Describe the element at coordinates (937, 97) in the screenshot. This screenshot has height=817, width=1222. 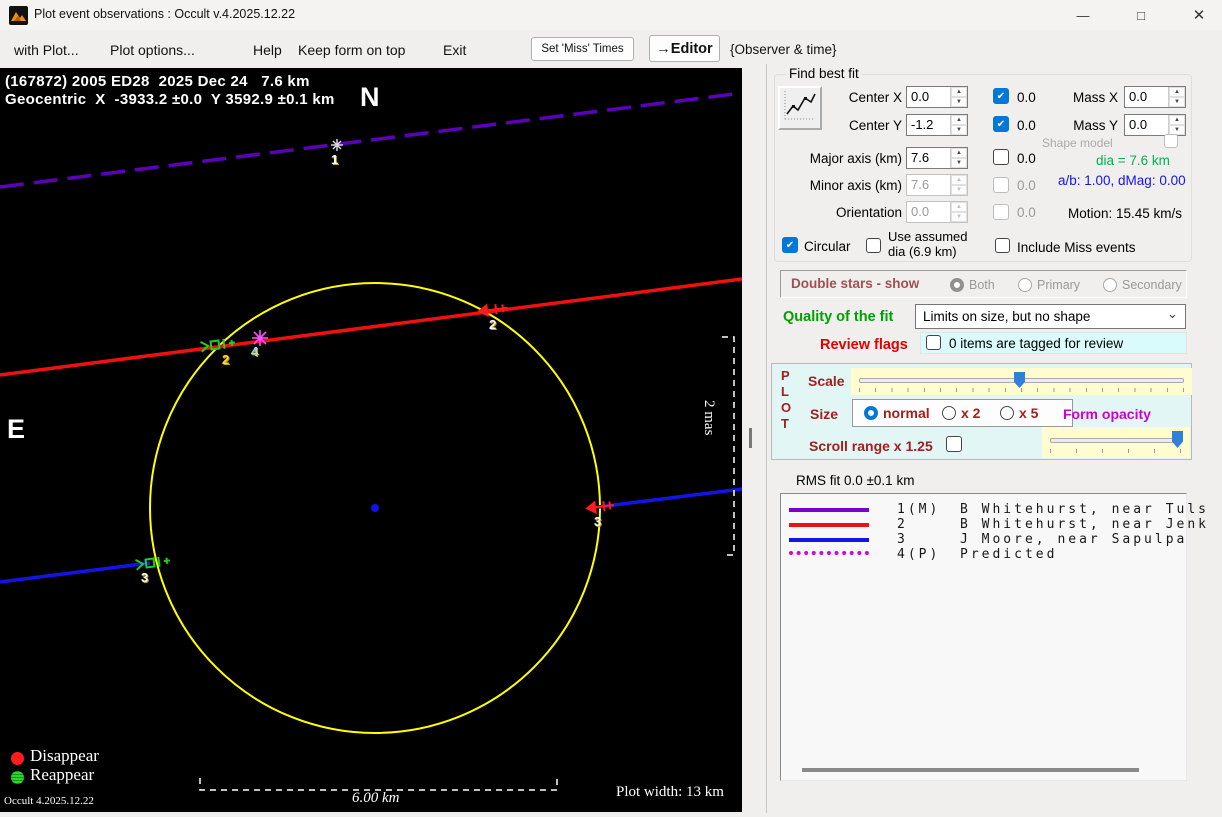
I see `center-x-input: 0.0 ▲ ▼` at that location.